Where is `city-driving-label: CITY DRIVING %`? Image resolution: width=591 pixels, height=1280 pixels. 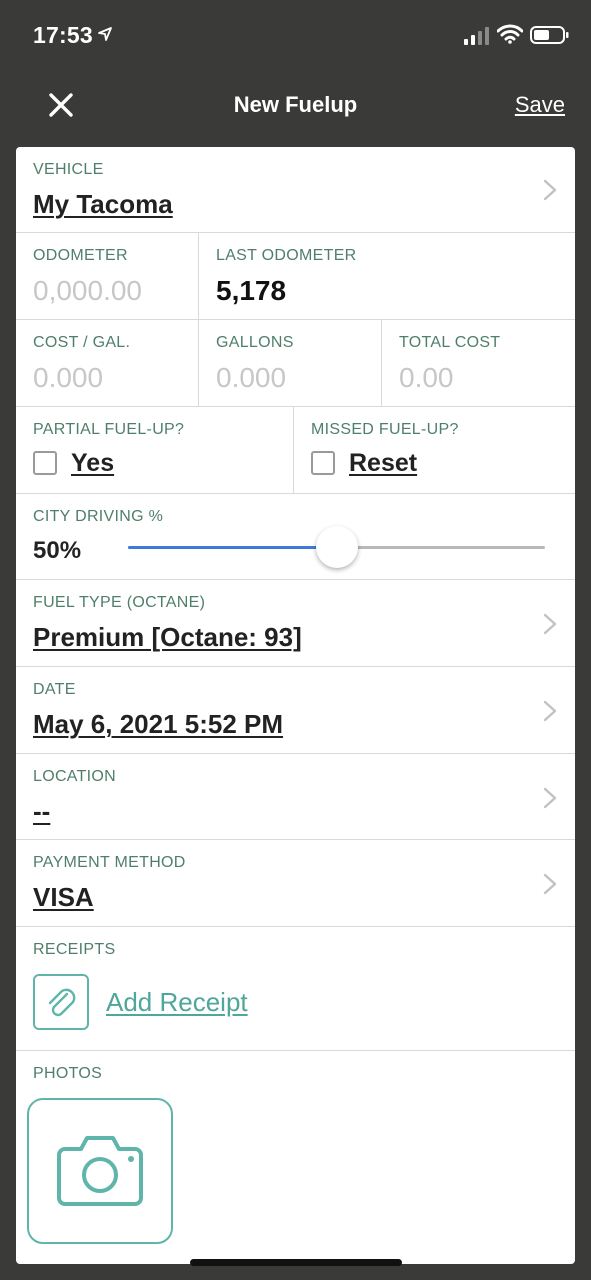 city-driving-label: CITY DRIVING % is located at coordinates (98, 516).